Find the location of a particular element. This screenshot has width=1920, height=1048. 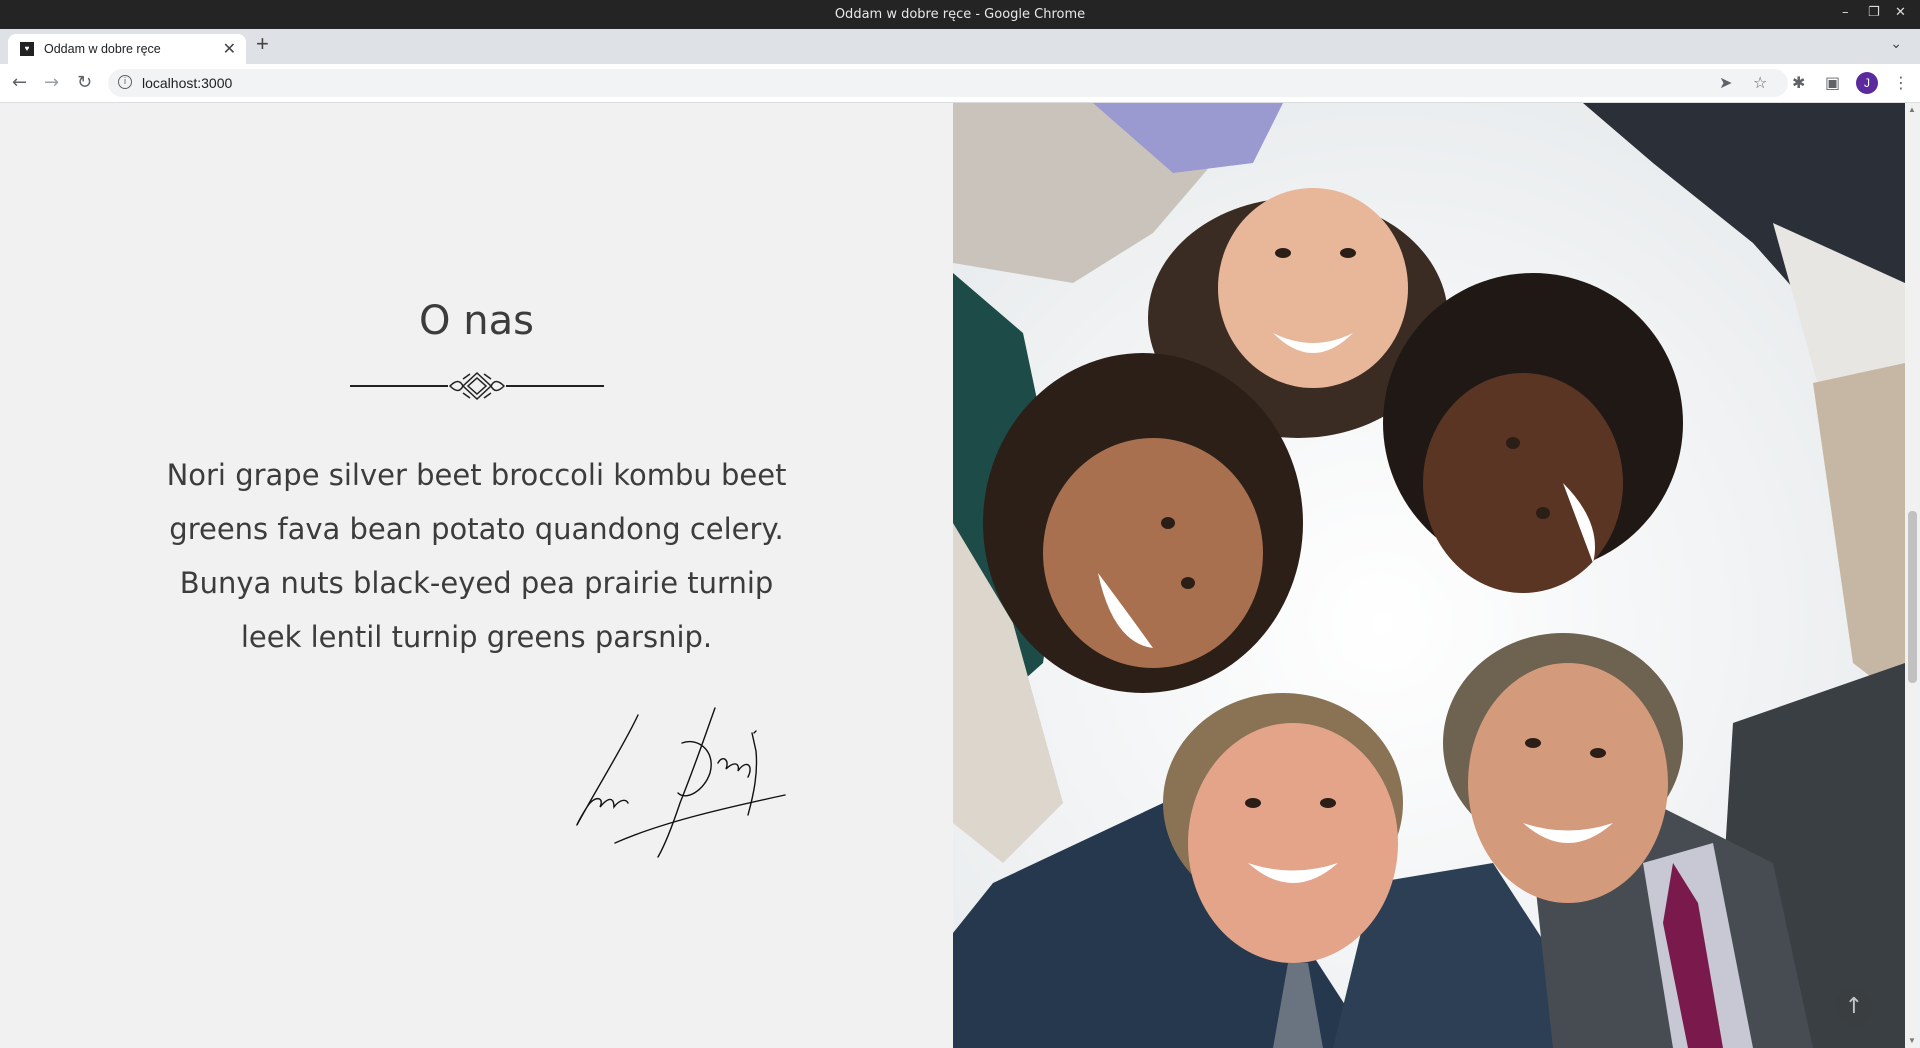

side-panel-icon: ▣ is located at coordinates (1832, 82).